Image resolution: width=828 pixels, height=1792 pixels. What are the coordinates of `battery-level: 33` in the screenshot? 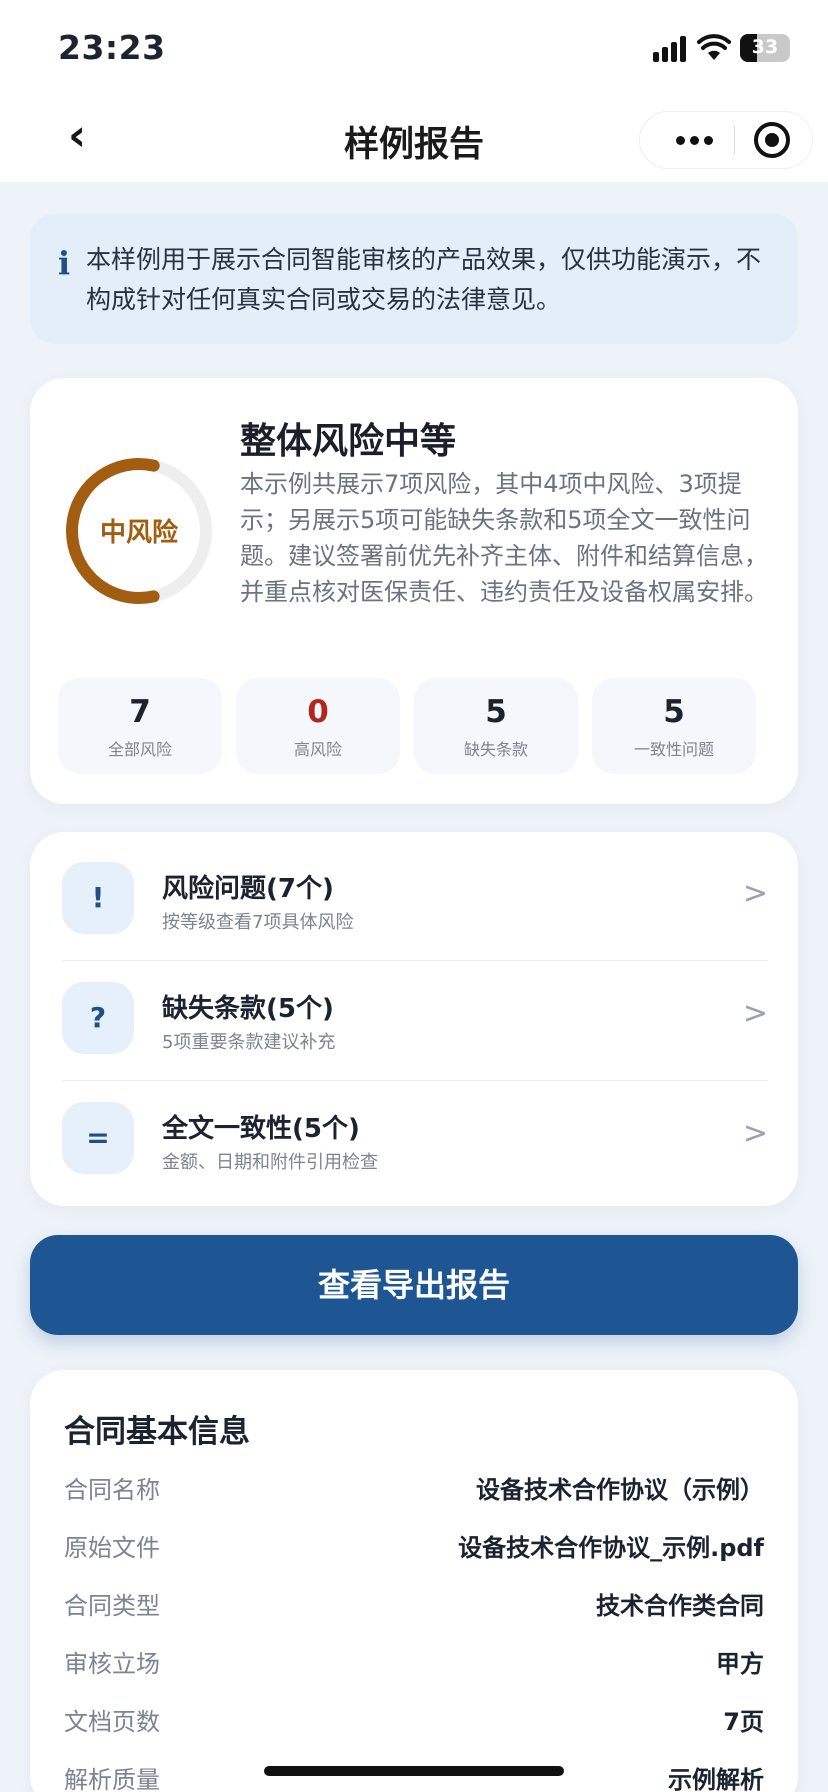 It's located at (765, 47).